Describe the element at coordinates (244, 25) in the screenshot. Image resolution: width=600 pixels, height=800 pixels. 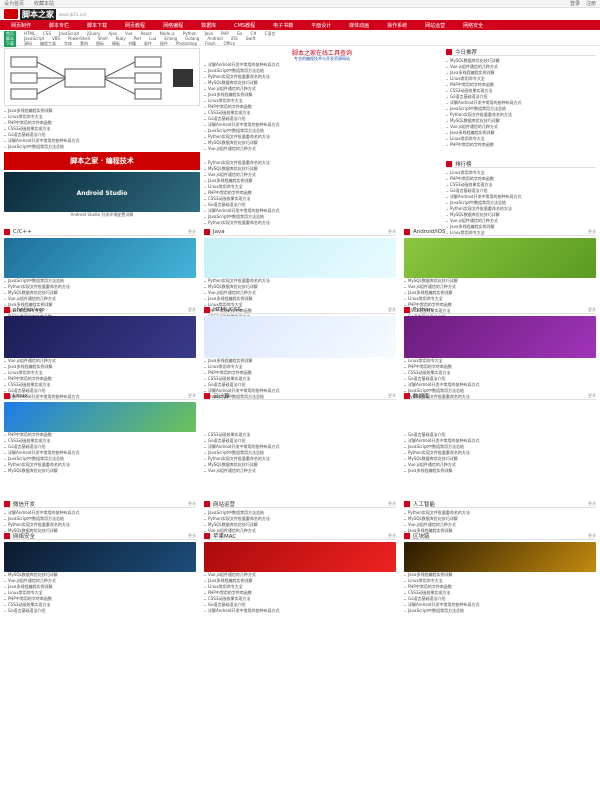
I see `nav-item: CMS教程` at that location.